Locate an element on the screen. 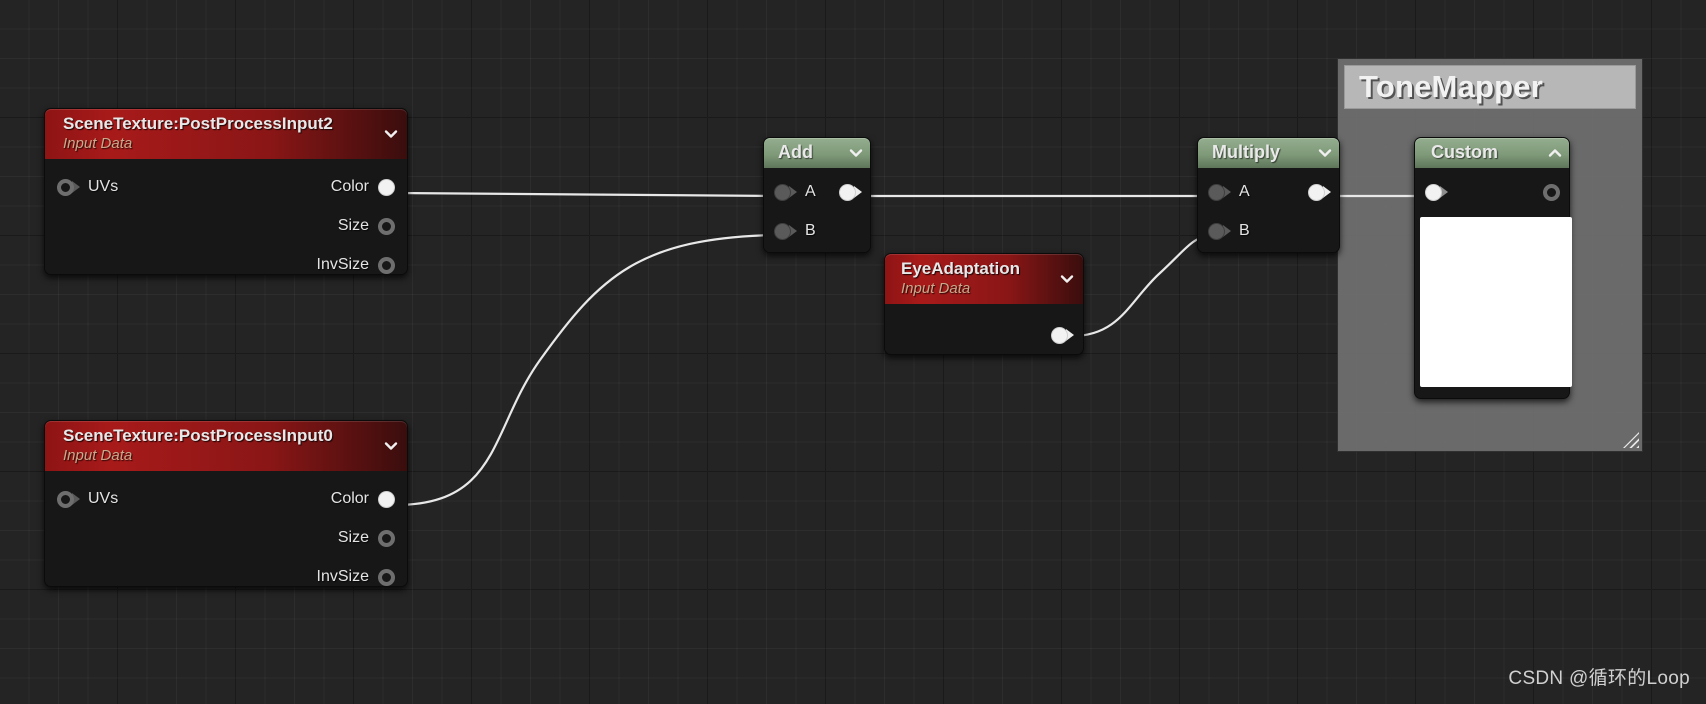 The image size is (1706, 704). pin-input is located at coordinates (1433, 192).